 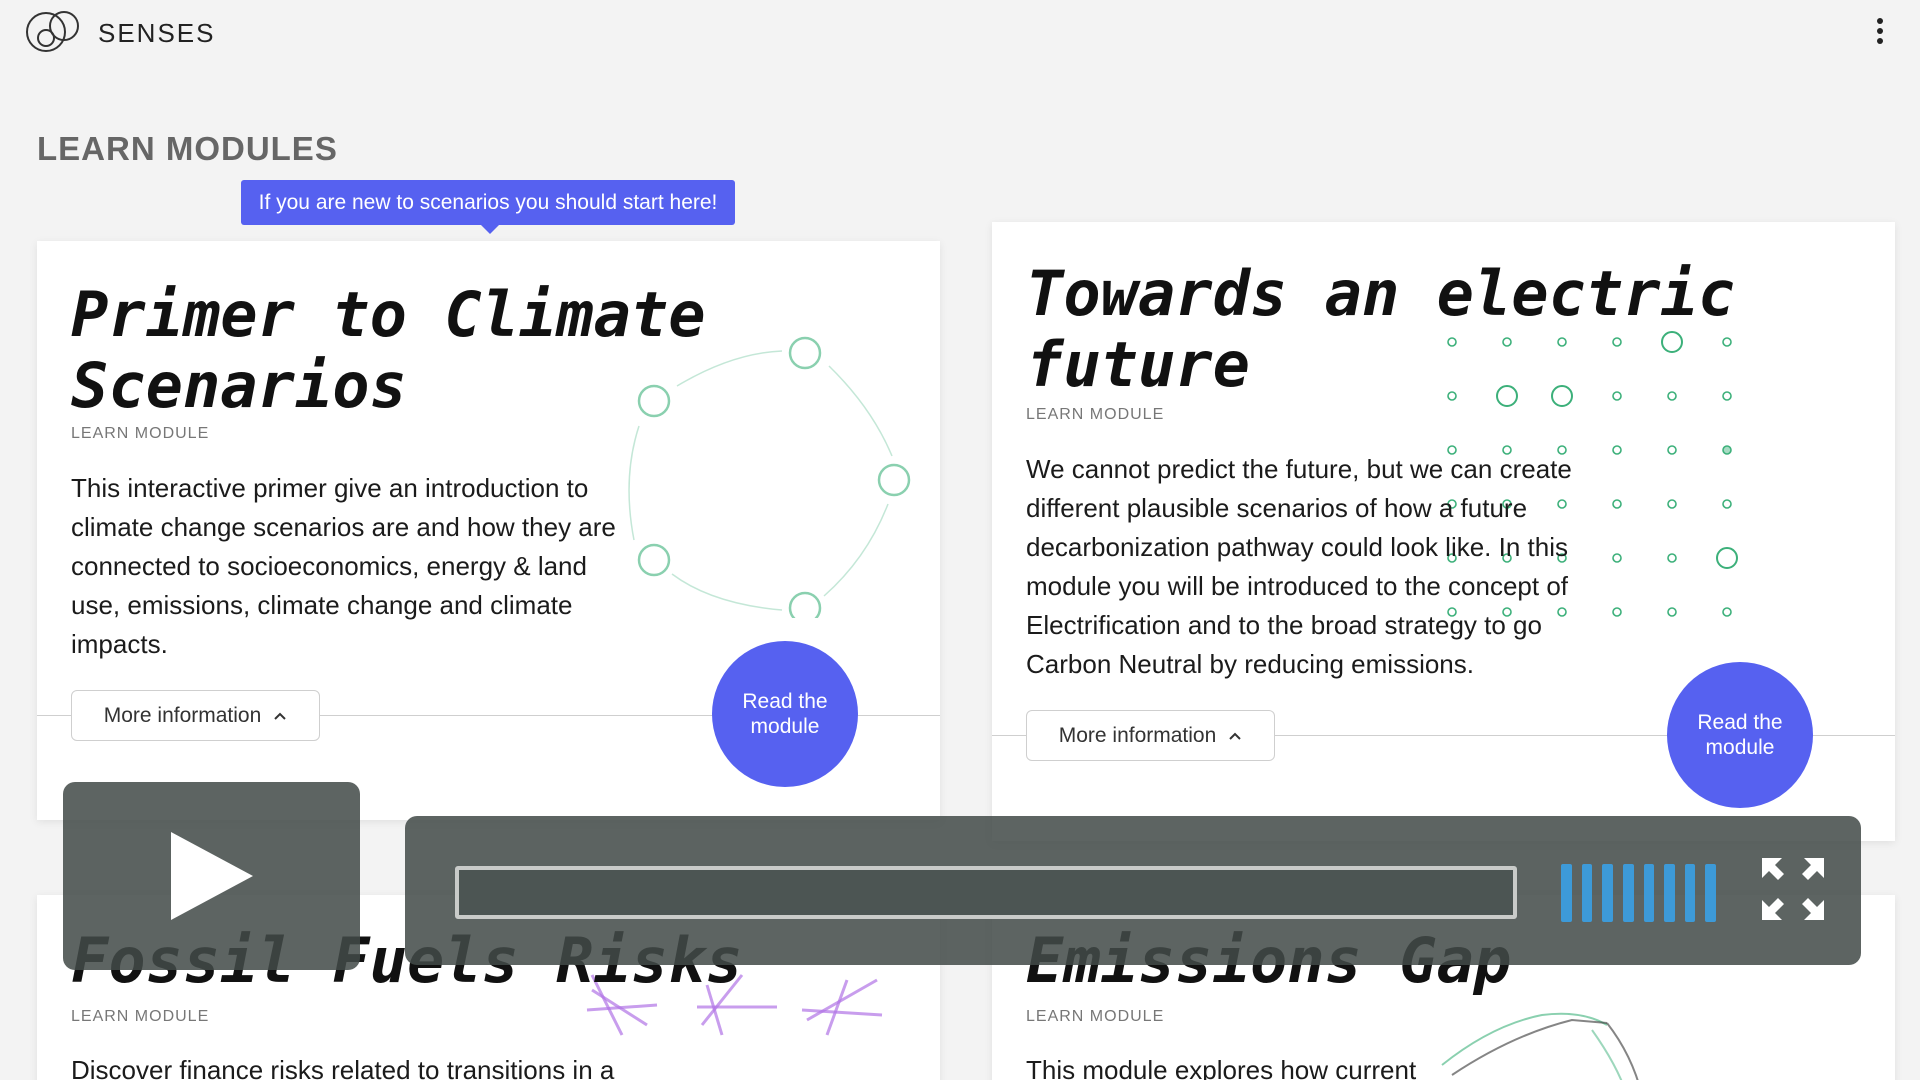 What do you see at coordinates (388, 350) in the screenshot?
I see `module-title: Primer to Climate Scenarios` at bounding box center [388, 350].